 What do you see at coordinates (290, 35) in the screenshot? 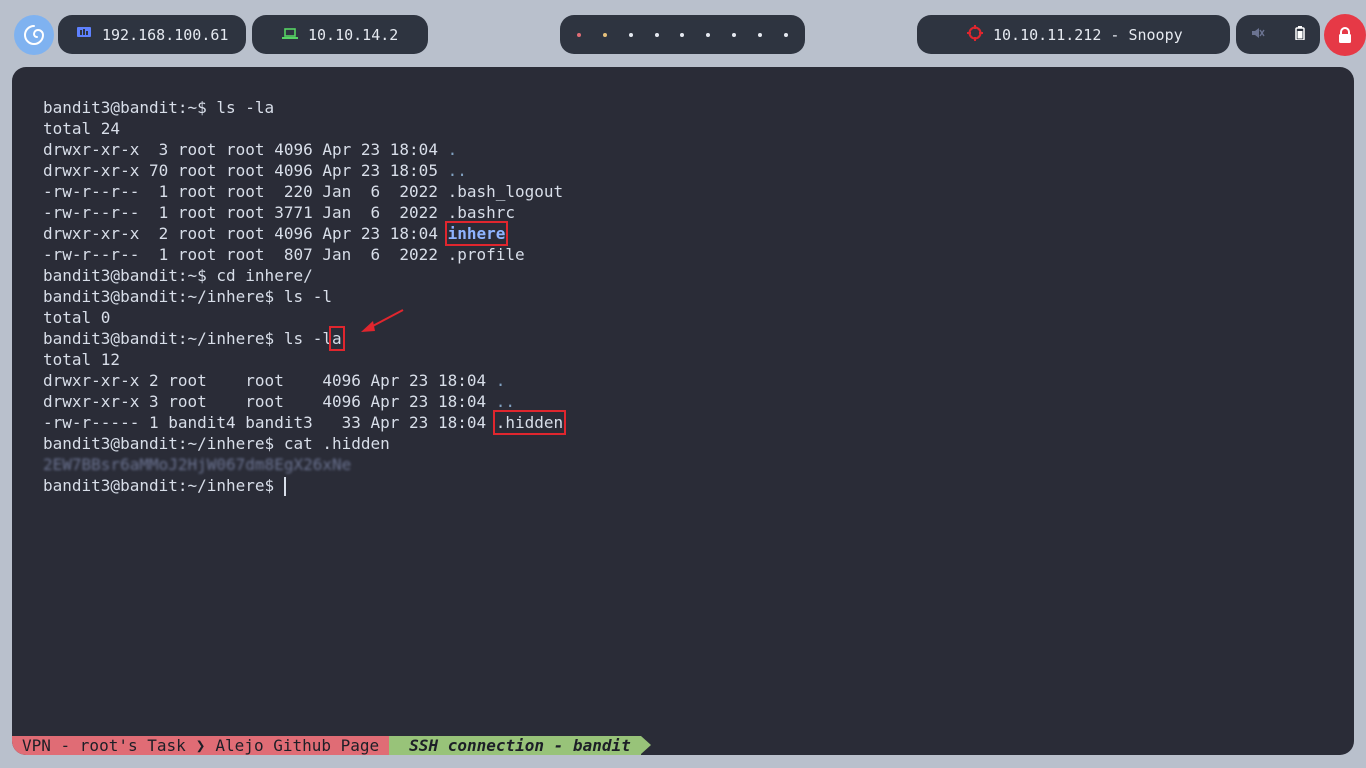
I see `laptop-icon` at bounding box center [290, 35].